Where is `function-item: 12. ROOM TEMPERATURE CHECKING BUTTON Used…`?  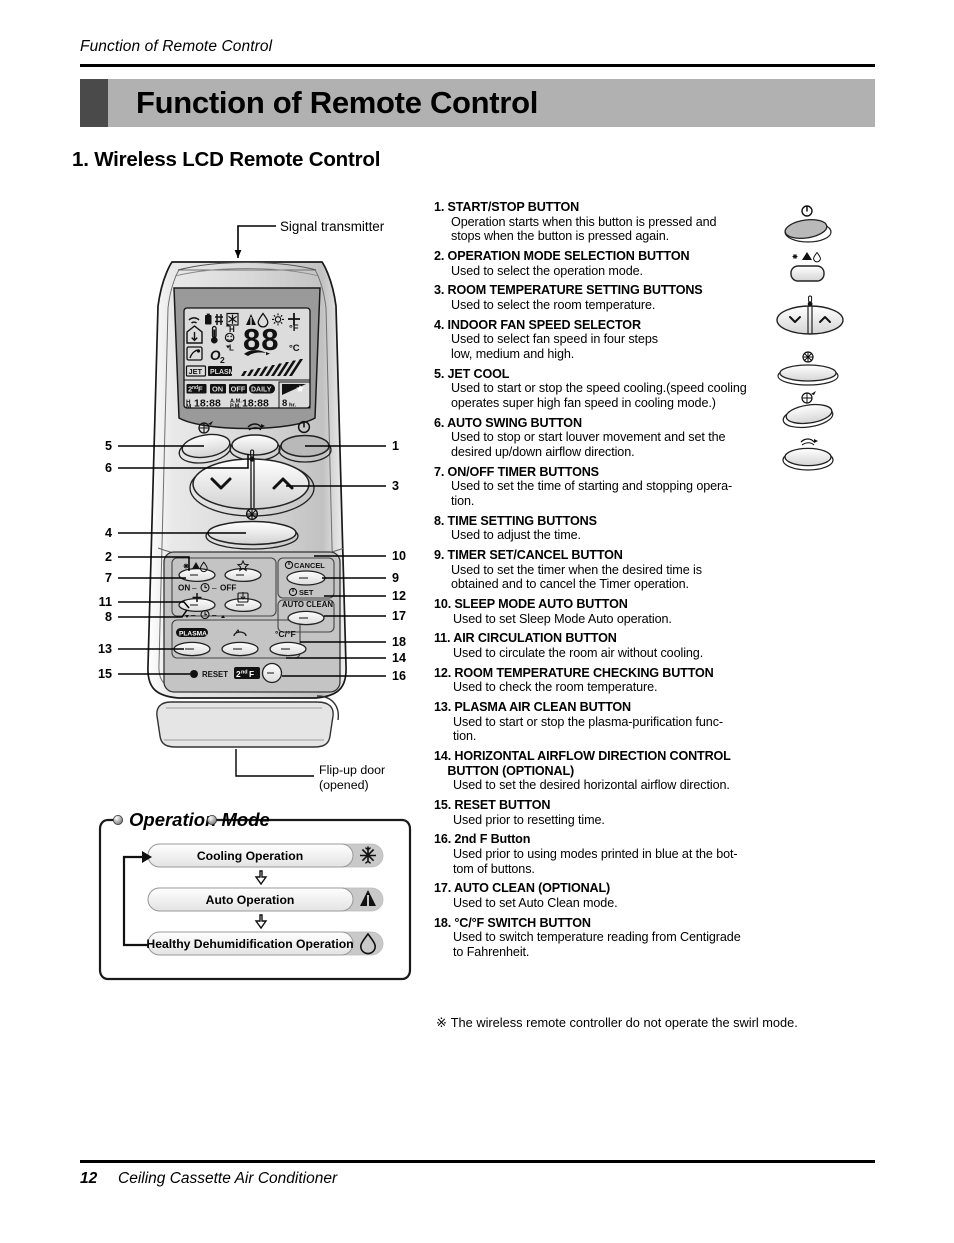
function-item: 12. ROOM TEMPERATURE CHECKING BUTTON Used… is located at coordinates (614, 680).